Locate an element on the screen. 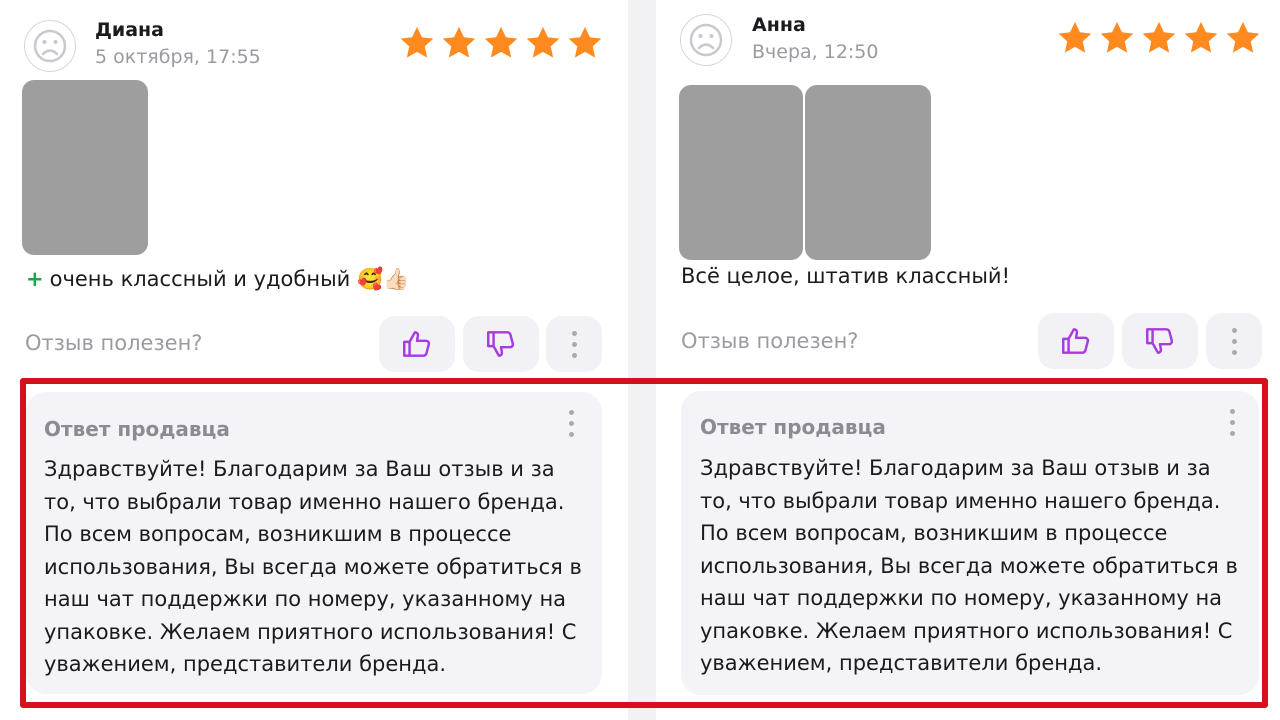 The height and width of the screenshot is (720, 1280). review-date: Вчера, 12:50 is located at coordinates (815, 52).